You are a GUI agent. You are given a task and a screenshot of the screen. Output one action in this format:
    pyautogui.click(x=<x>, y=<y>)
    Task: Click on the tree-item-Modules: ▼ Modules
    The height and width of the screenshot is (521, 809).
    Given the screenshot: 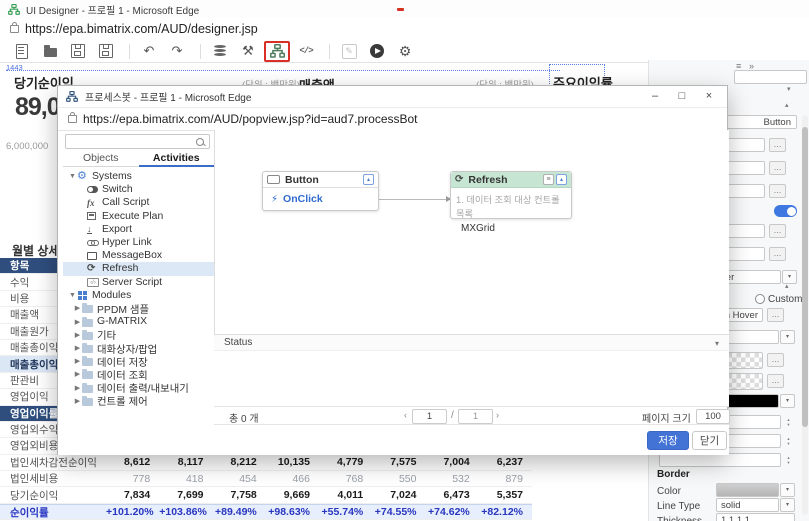 What is the action you would take?
    pyautogui.click(x=138, y=295)
    